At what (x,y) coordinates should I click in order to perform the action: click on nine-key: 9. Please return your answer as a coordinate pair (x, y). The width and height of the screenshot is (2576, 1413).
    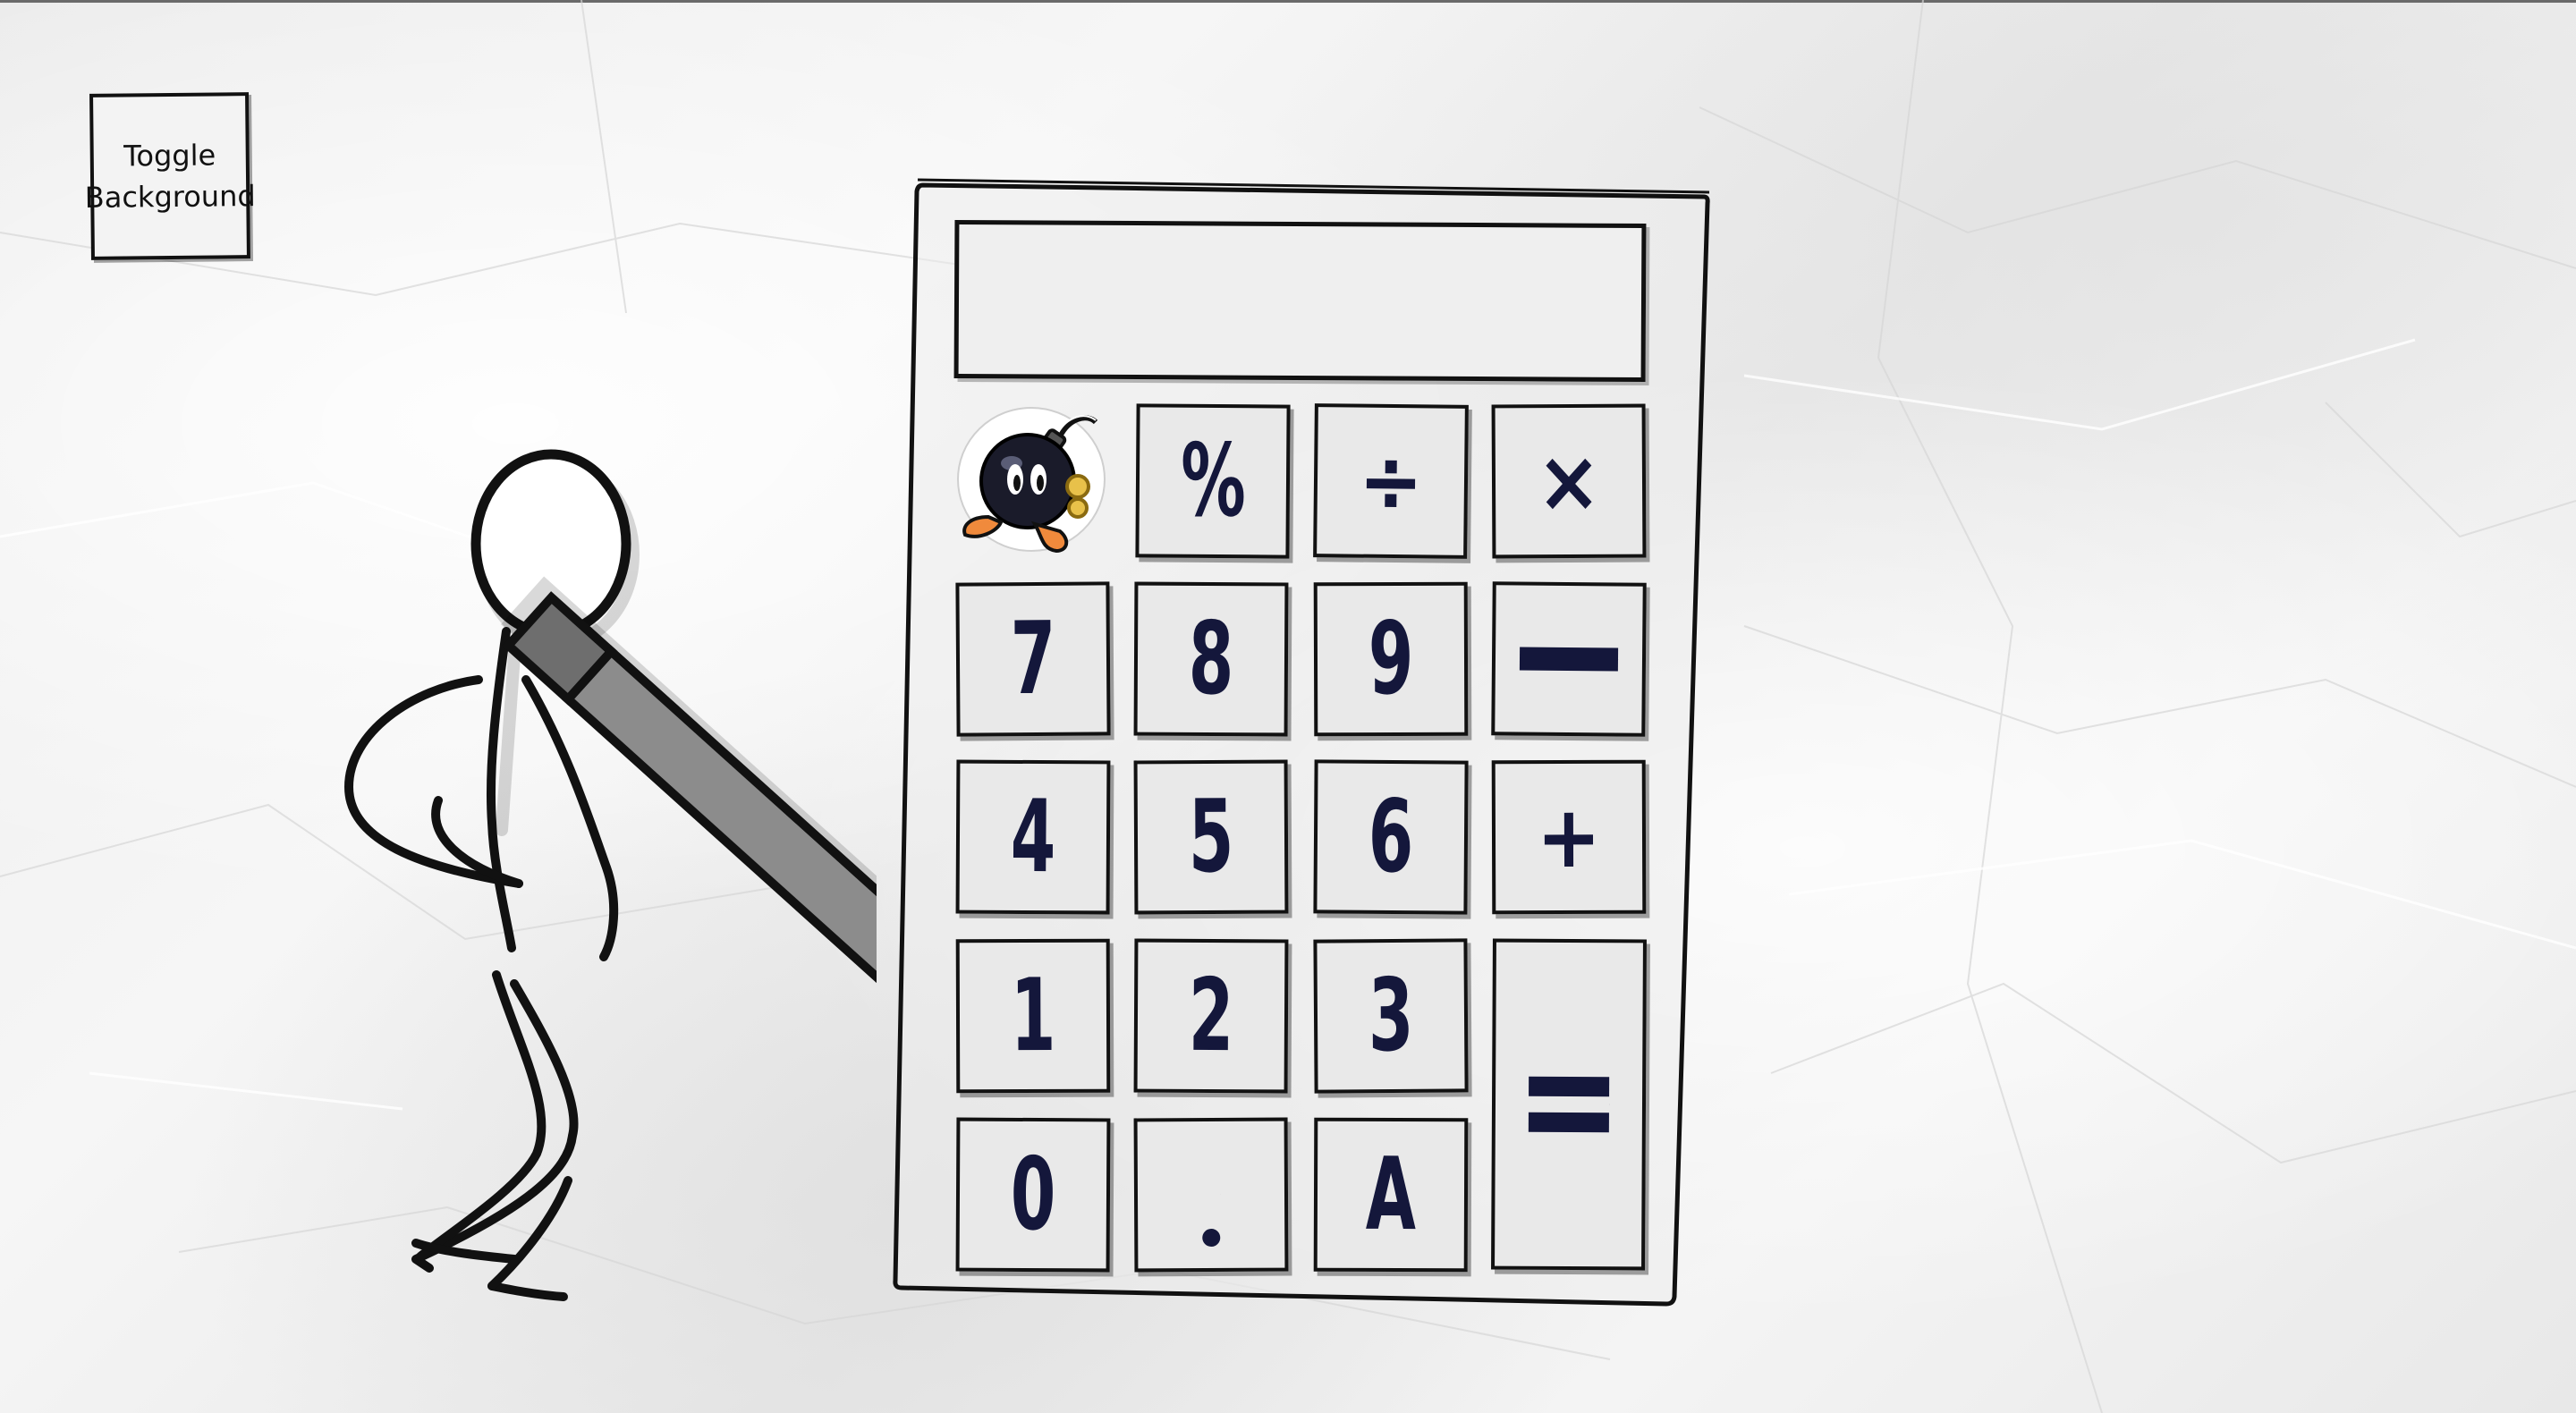
    Looking at the image, I should click on (1391, 659).